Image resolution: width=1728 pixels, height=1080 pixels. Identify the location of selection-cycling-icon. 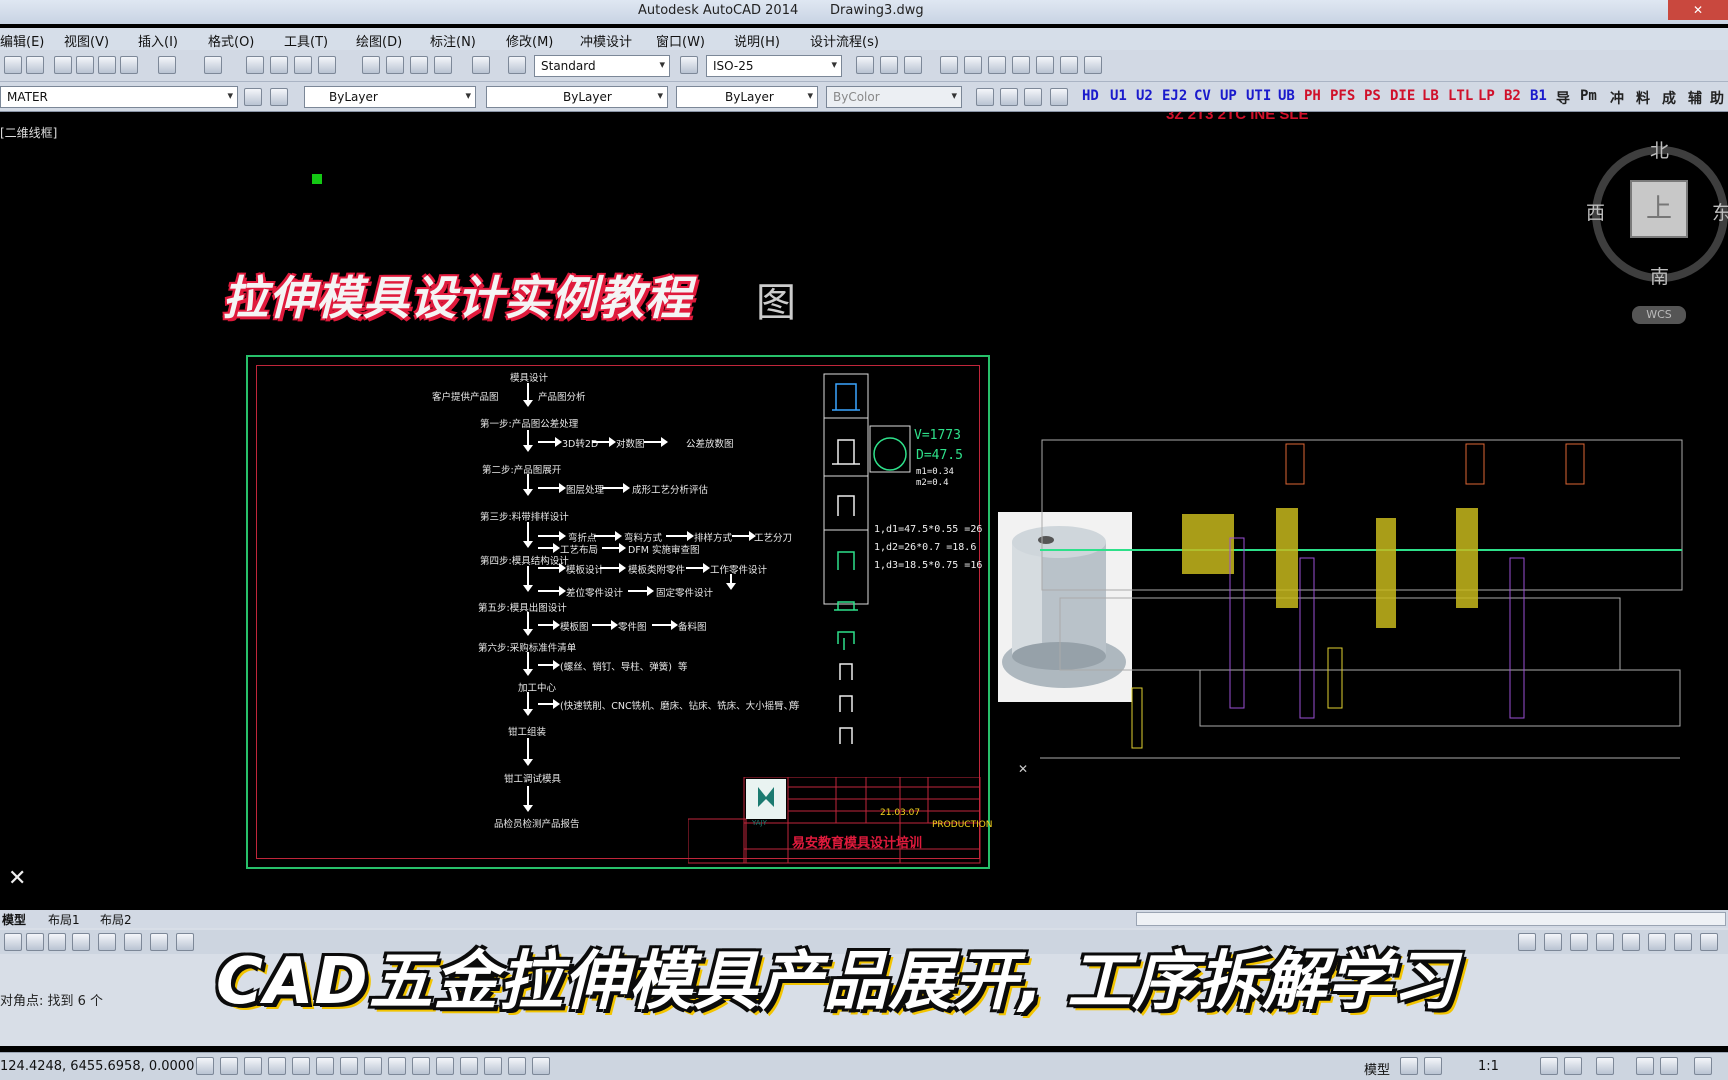
(493, 1066).